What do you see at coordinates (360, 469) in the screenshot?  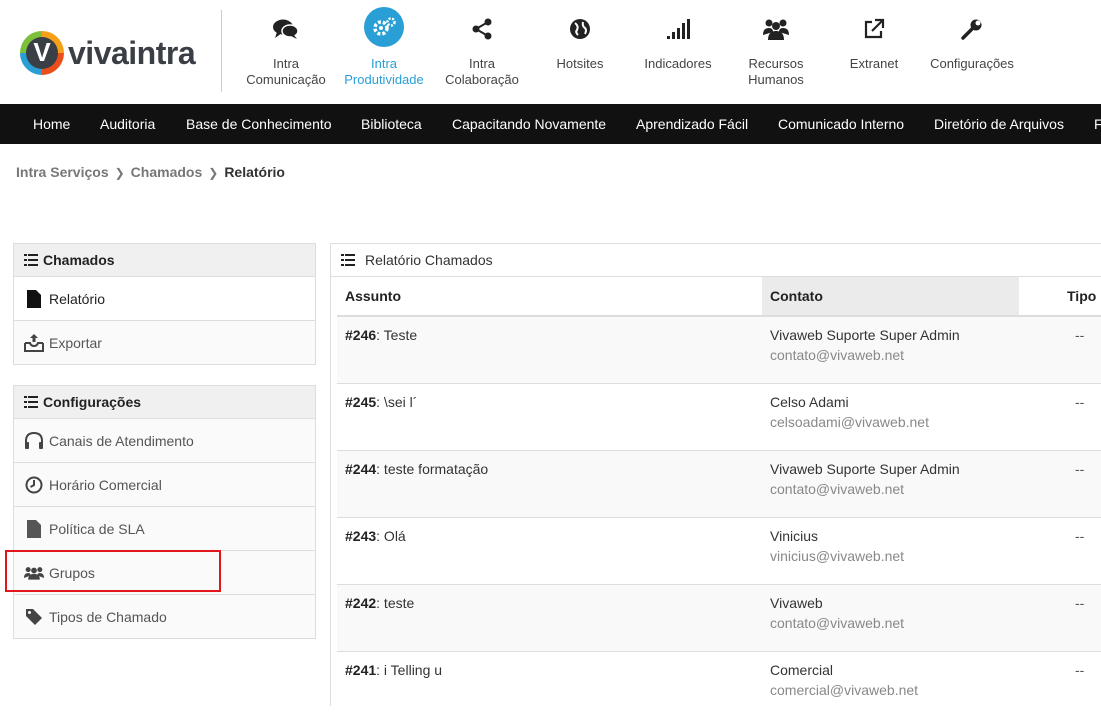 I see `ticket-id: #244` at bounding box center [360, 469].